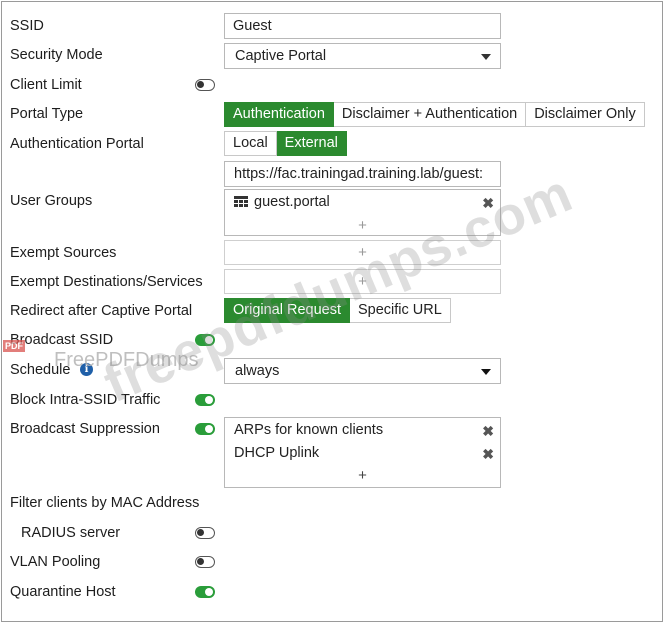  I want to click on user-group-item-label: guest.portal, so click(292, 202).